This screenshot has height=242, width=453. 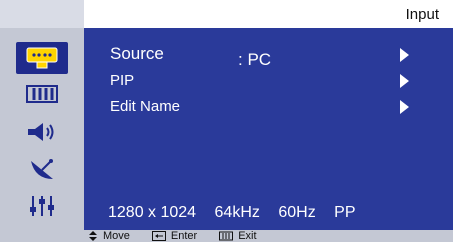 I want to click on menu-item-edit-name: Edit Name, so click(x=145, y=107).